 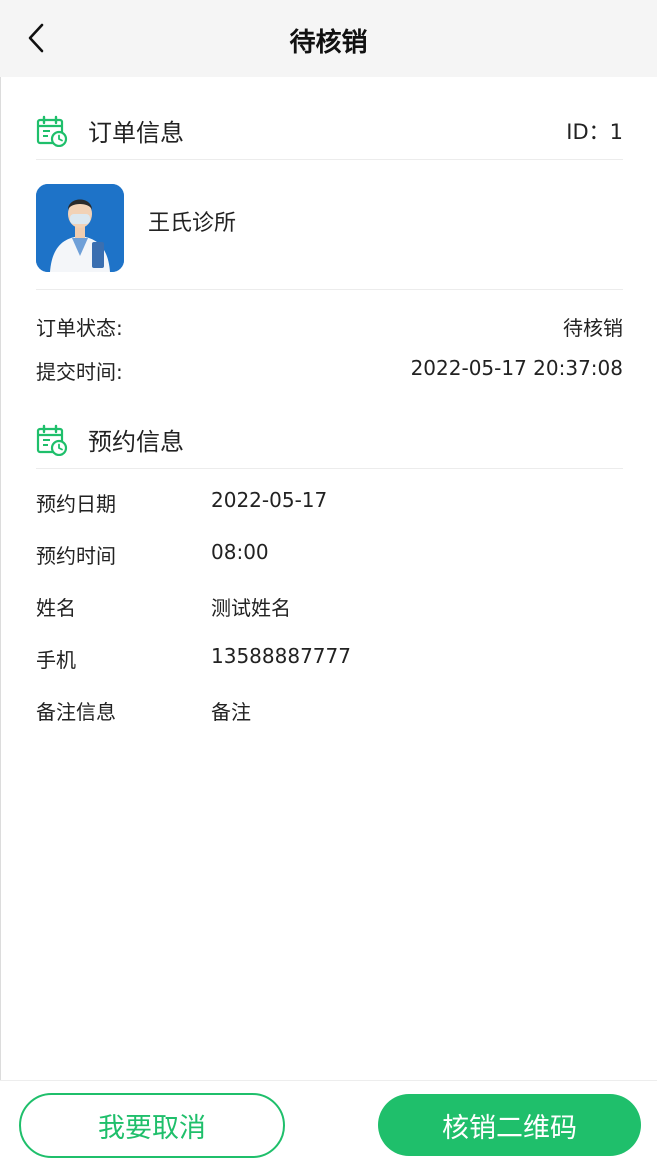 I want to click on appointment-time-value: 08:00, so click(x=240, y=552).